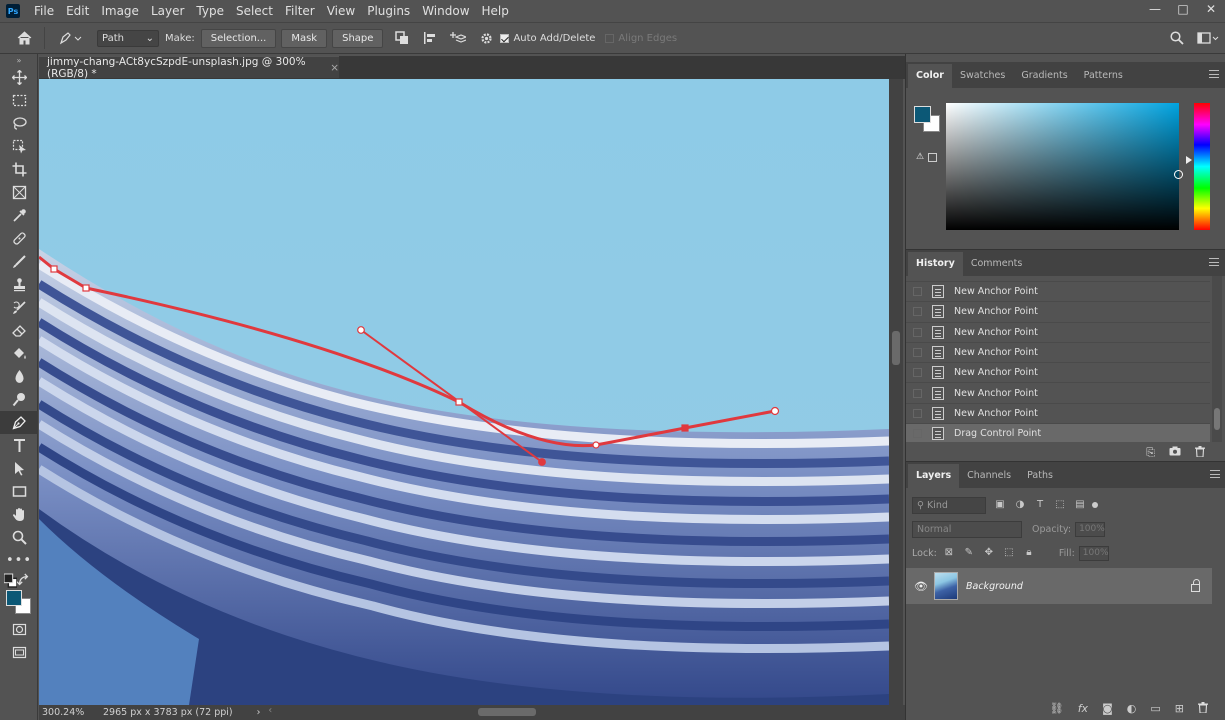 This screenshot has height=720, width=1225. I want to click on menu-filter: Filter, so click(300, 11).